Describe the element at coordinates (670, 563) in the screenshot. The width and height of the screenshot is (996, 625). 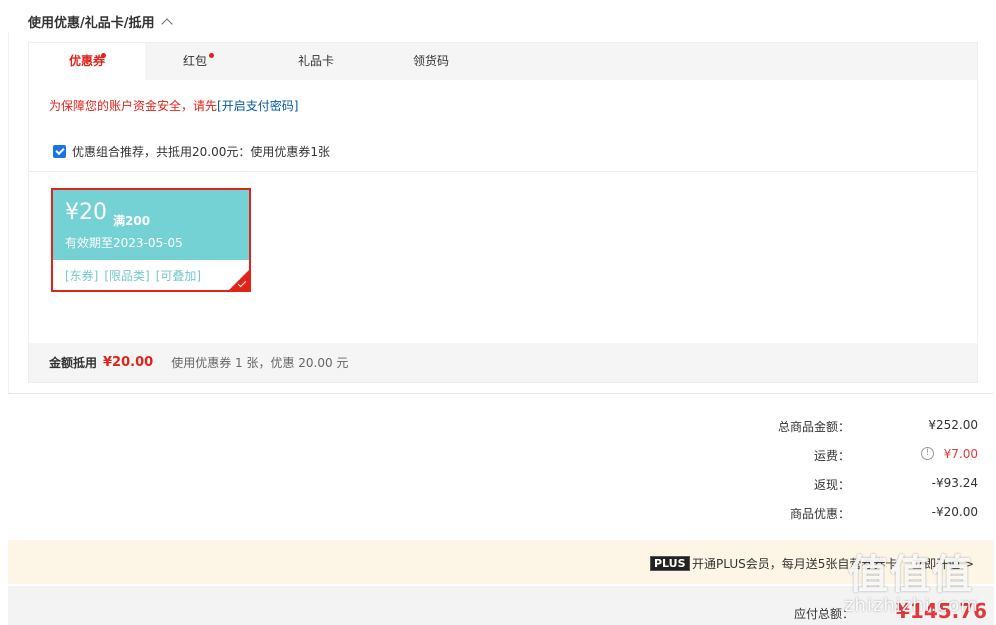
I see `plus-badge: PLUS` at that location.